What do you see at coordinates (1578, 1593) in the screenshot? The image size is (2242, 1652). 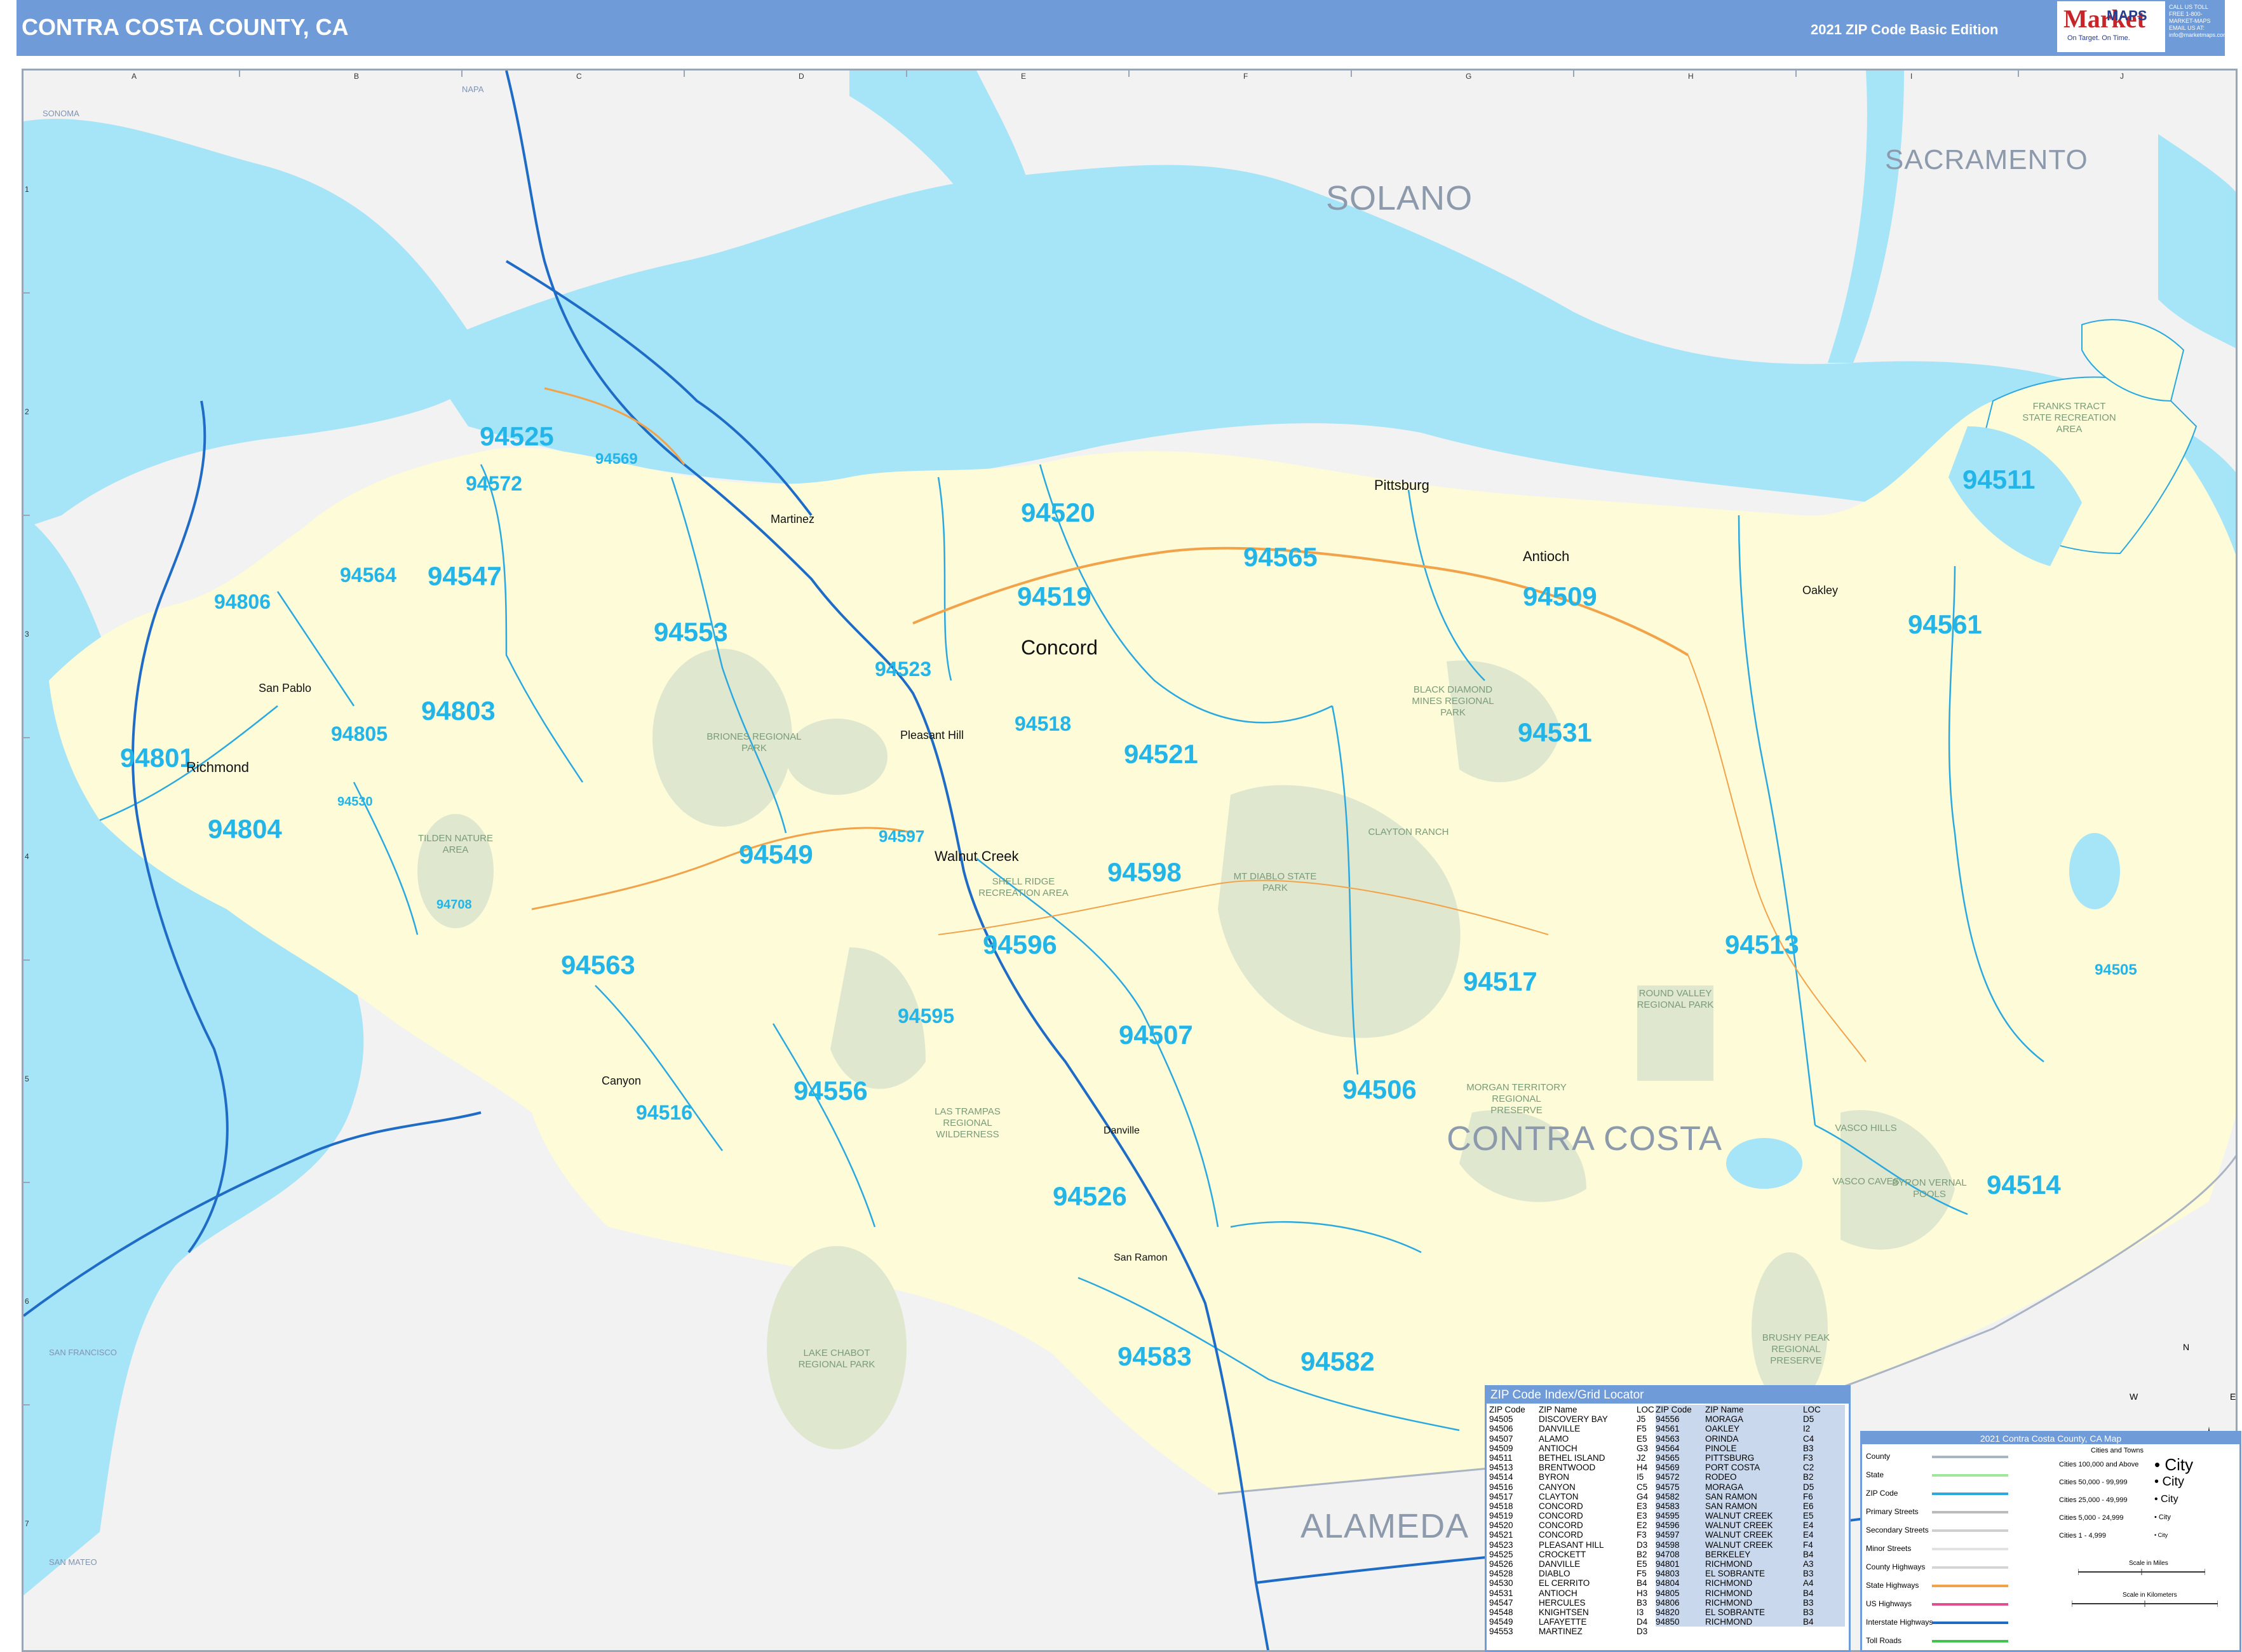 I see `zip-index-row: 94531 ANTIOCH H3` at bounding box center [1578, 1593].